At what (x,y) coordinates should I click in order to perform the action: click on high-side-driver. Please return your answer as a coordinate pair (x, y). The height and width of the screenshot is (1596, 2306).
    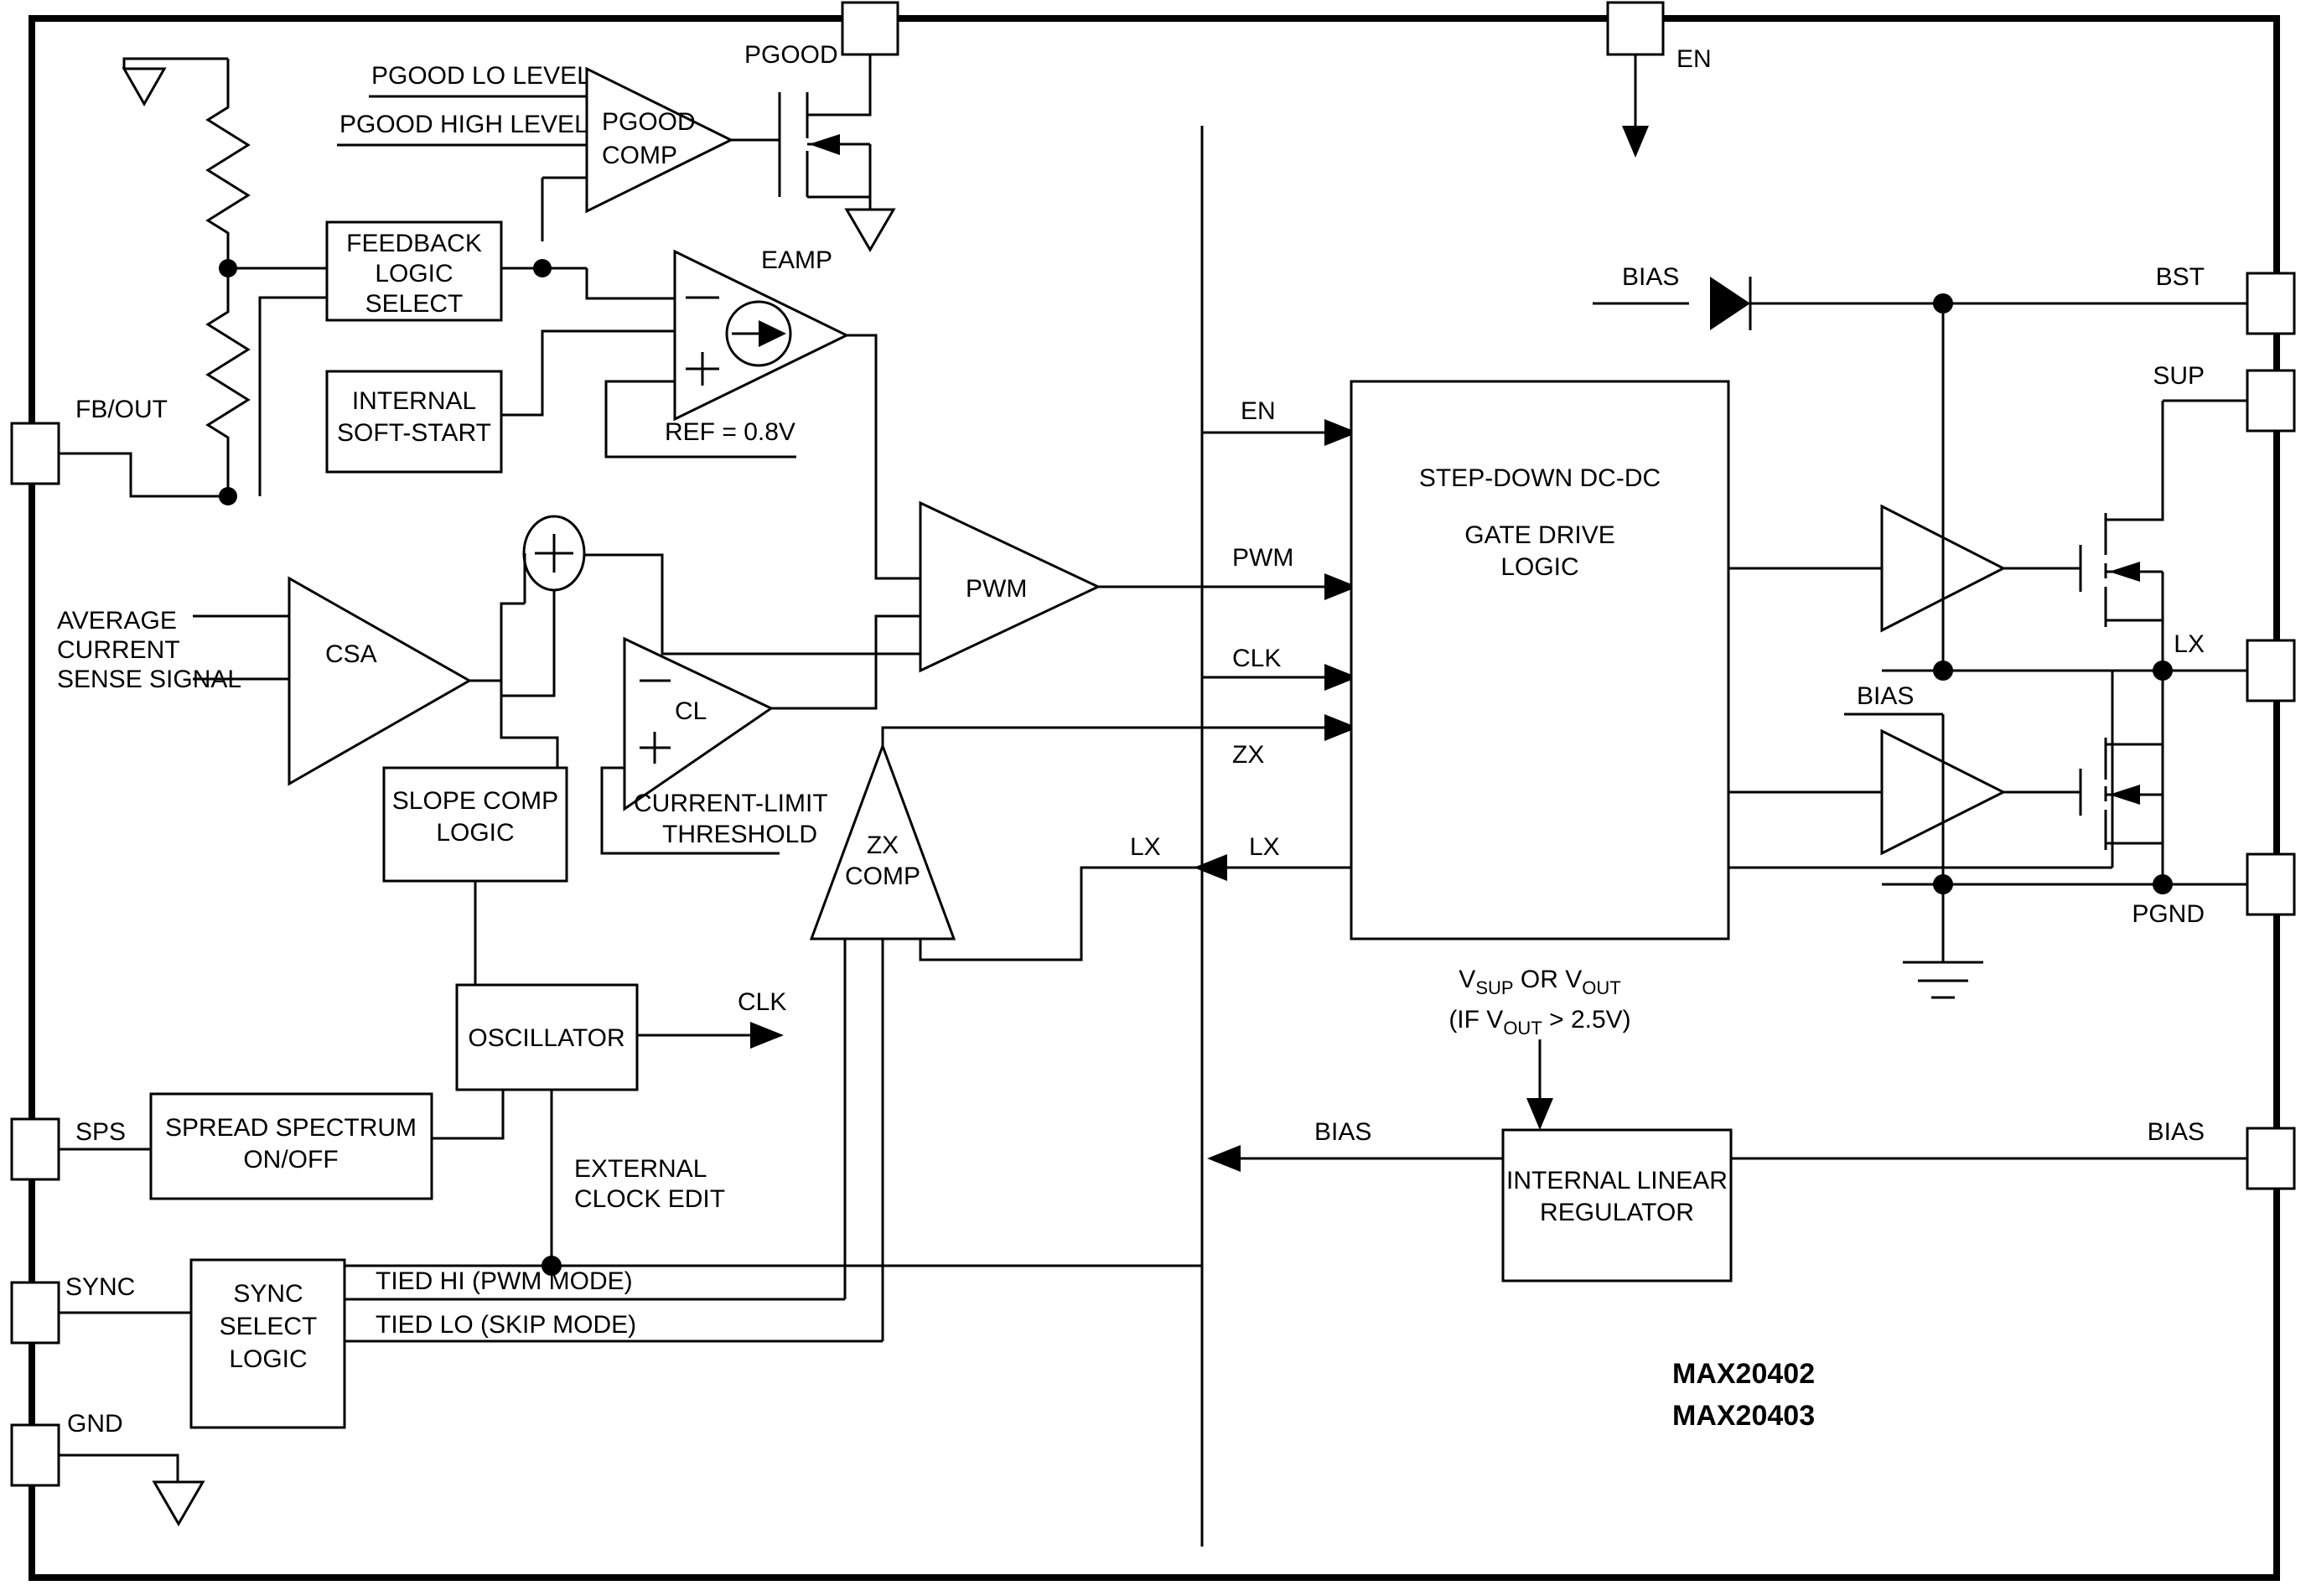
    Looking at the image, I should click on (1943, 492).